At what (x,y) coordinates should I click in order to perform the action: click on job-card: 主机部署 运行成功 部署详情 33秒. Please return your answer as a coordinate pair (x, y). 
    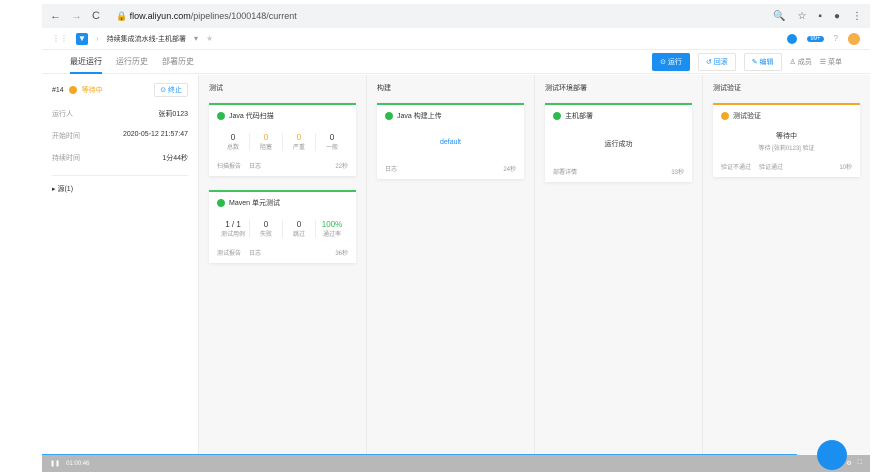
    Looking at the image, I should click on (618, 142).